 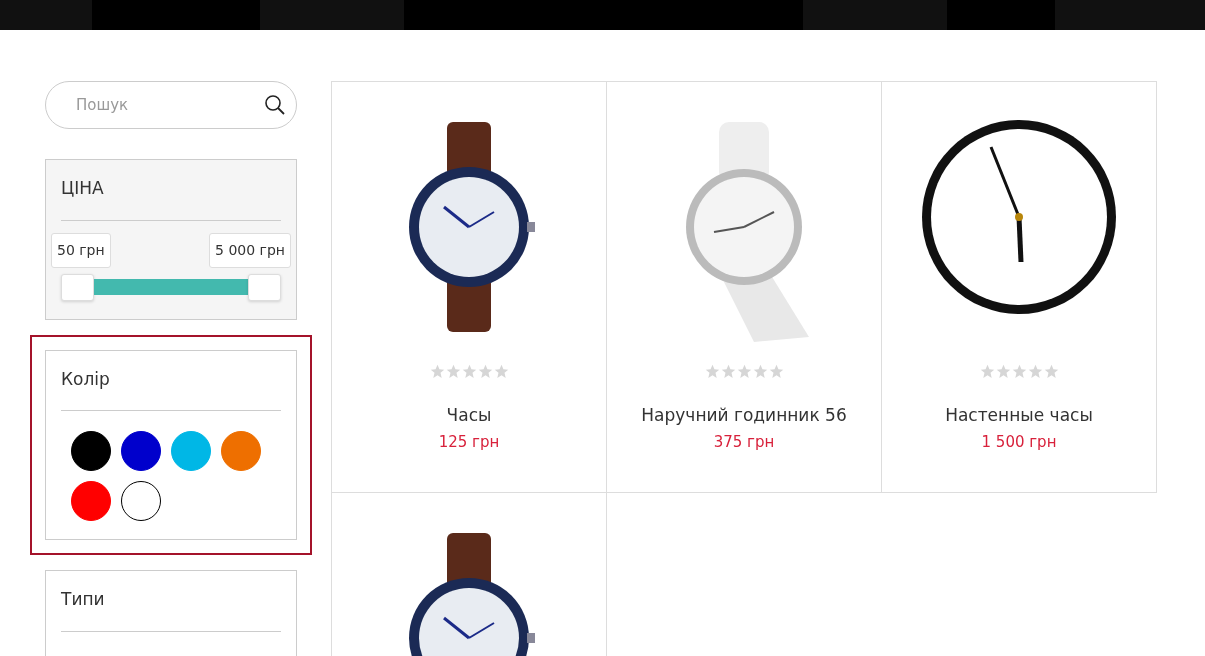 What do you see at coordinates (171, 198) in the screenshot?
I see `filter-title: ЦІНА` at bounding box center [171, 198].